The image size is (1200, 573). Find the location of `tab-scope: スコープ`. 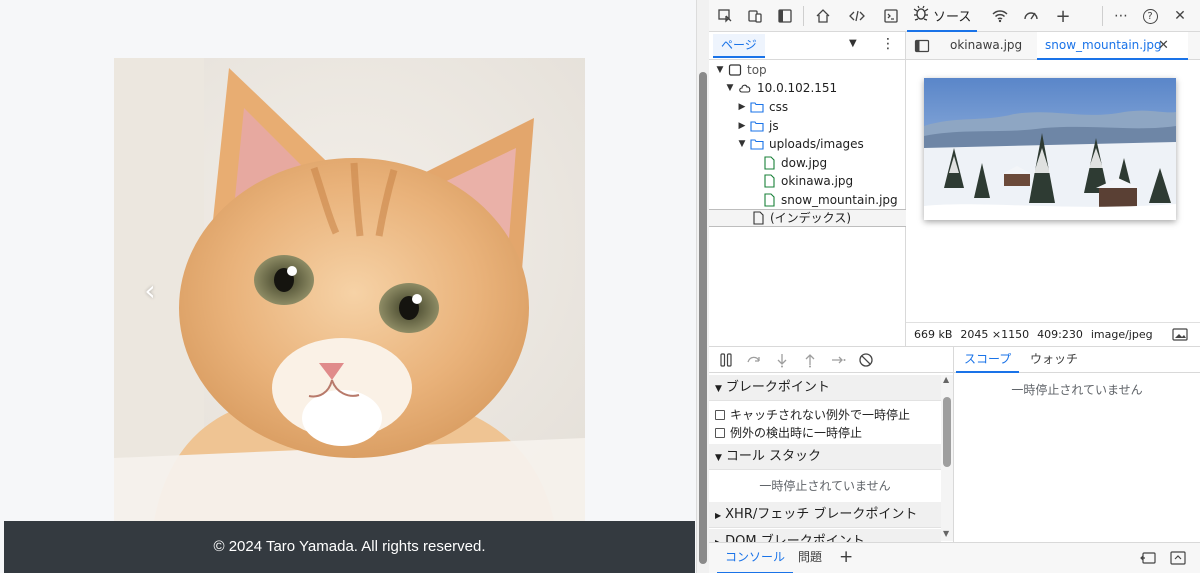

tab-scope: スコープ is located at coordinates (988, 360).